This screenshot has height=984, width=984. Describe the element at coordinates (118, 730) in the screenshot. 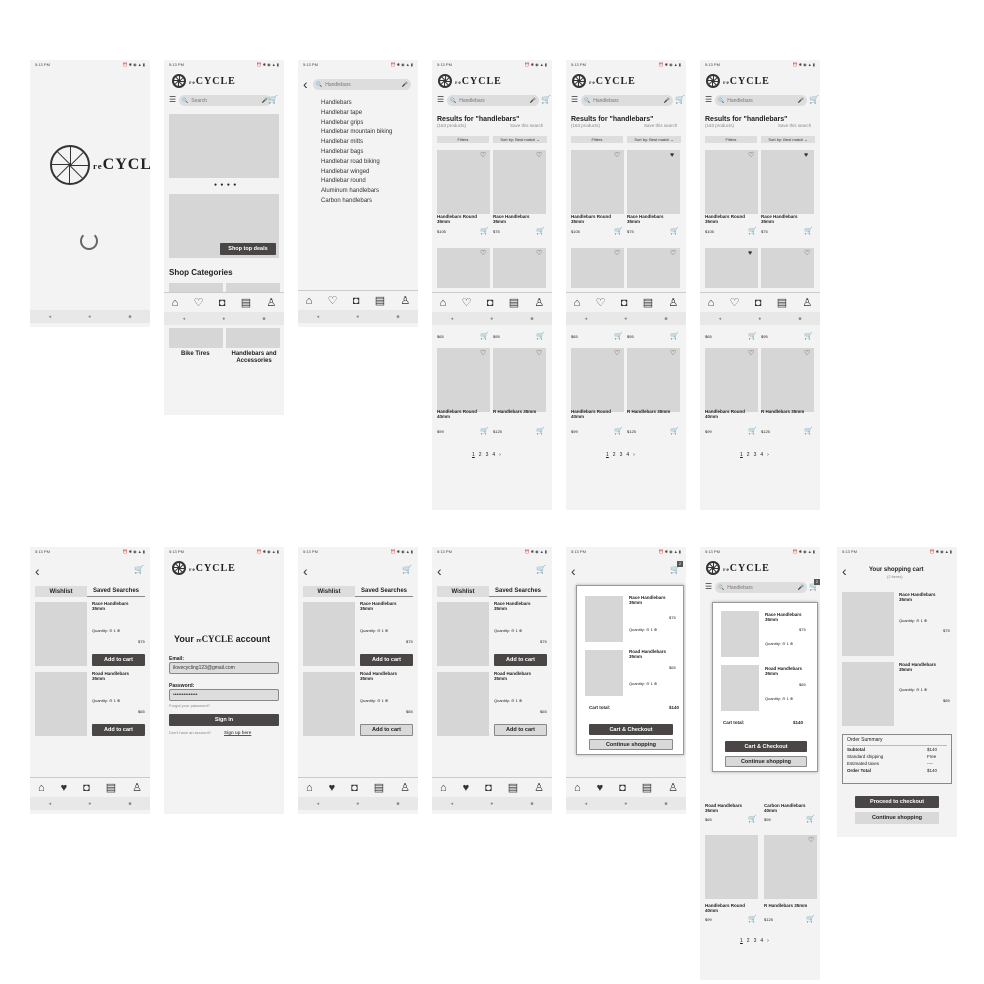

I see `add-to-cart-button: Add to cart` at that location.